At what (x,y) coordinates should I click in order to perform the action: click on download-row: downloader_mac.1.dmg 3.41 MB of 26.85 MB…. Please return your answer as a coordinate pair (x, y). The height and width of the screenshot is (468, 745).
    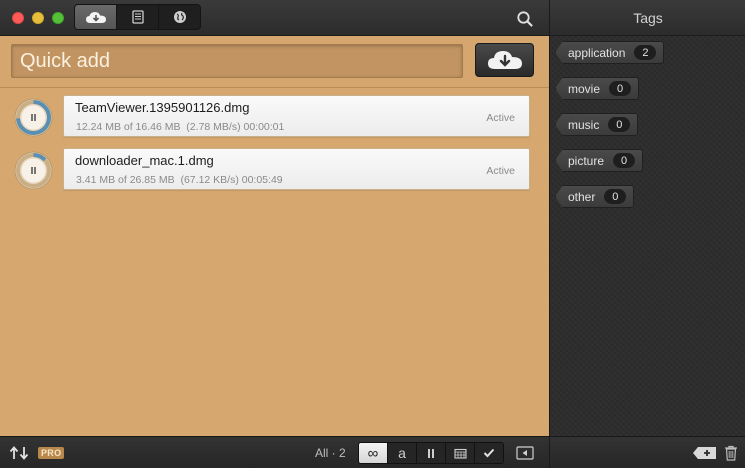
    Looking at the image, I should click on (274, 170).